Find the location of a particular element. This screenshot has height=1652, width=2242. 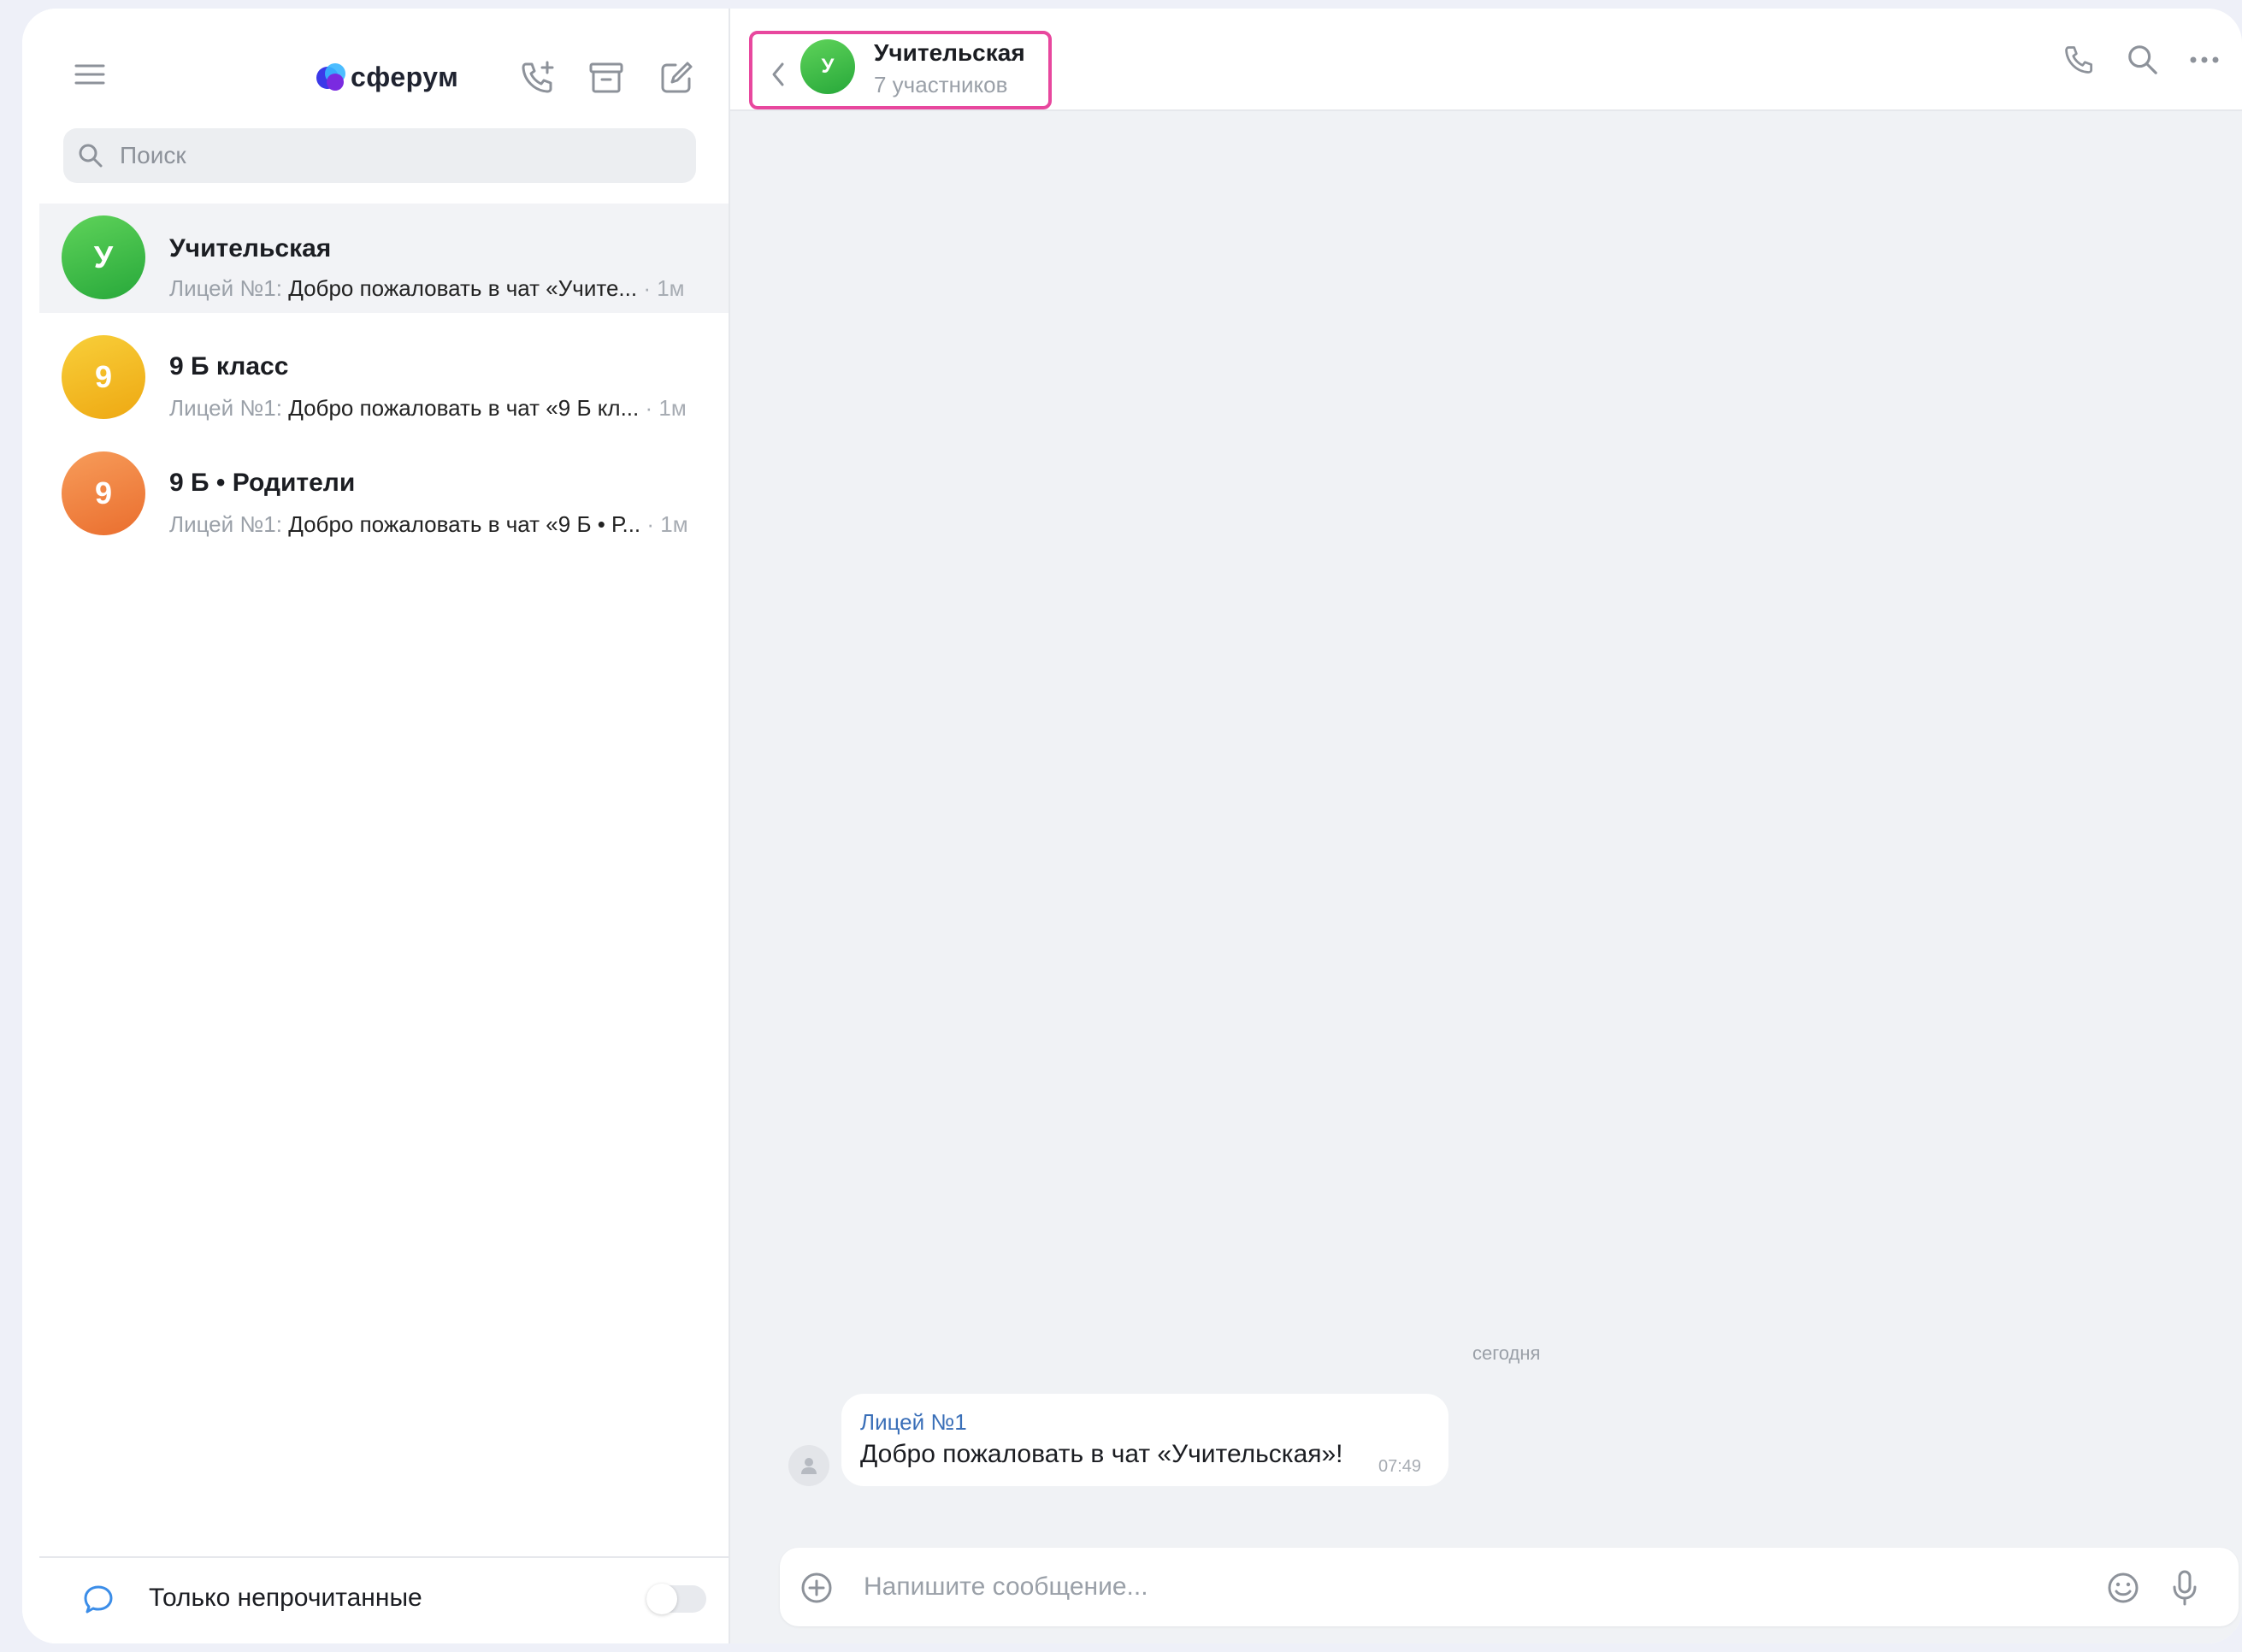

back-icon is located at coordinates (778, 74).